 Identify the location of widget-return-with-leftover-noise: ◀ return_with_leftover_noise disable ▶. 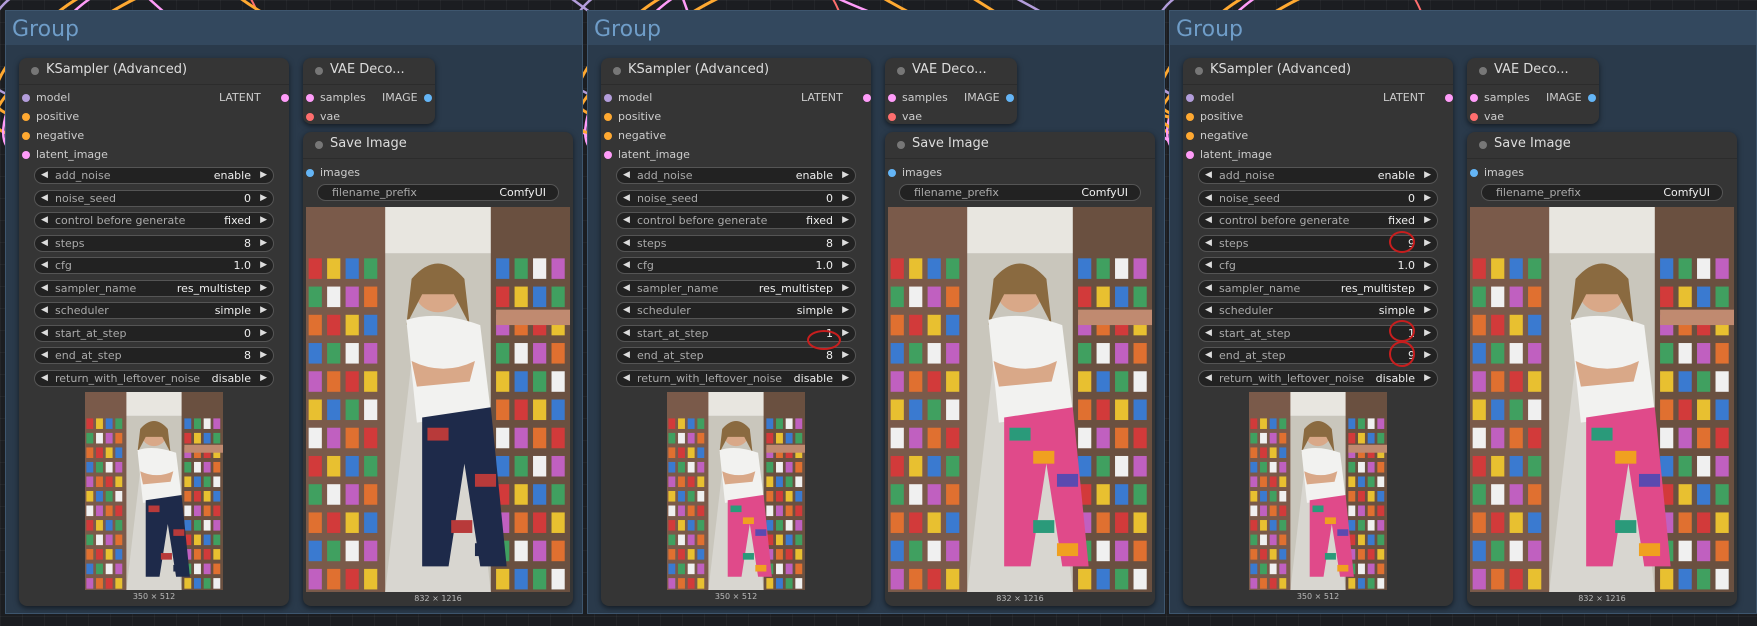
(154, 378).